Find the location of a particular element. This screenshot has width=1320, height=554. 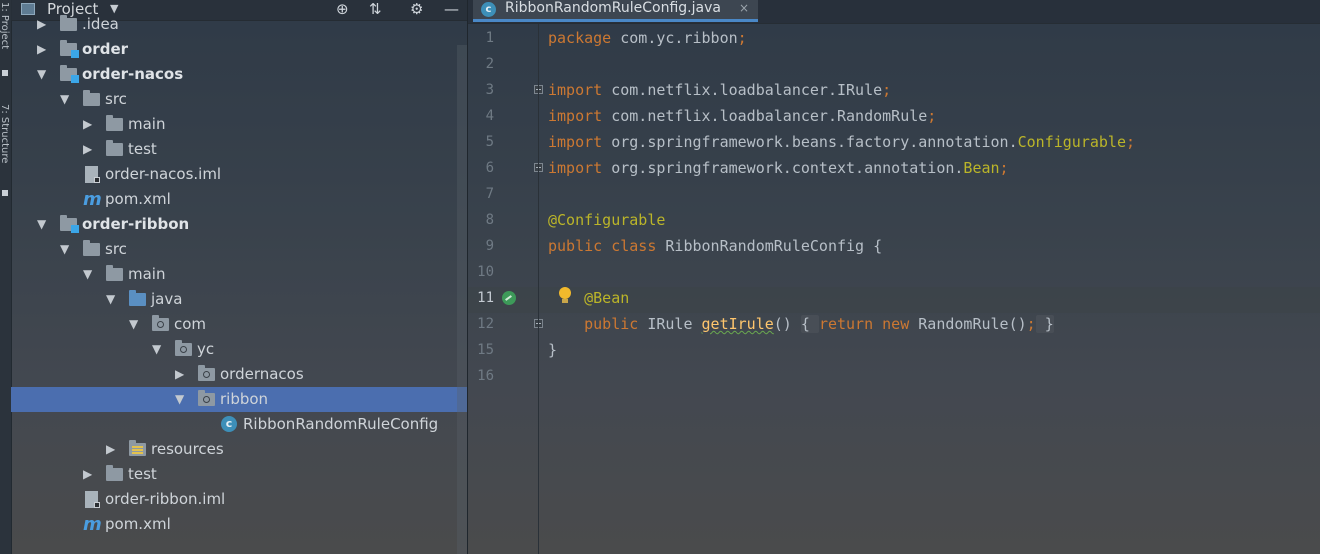

tree-item: ▶ order is located at coordinates (239, 49).